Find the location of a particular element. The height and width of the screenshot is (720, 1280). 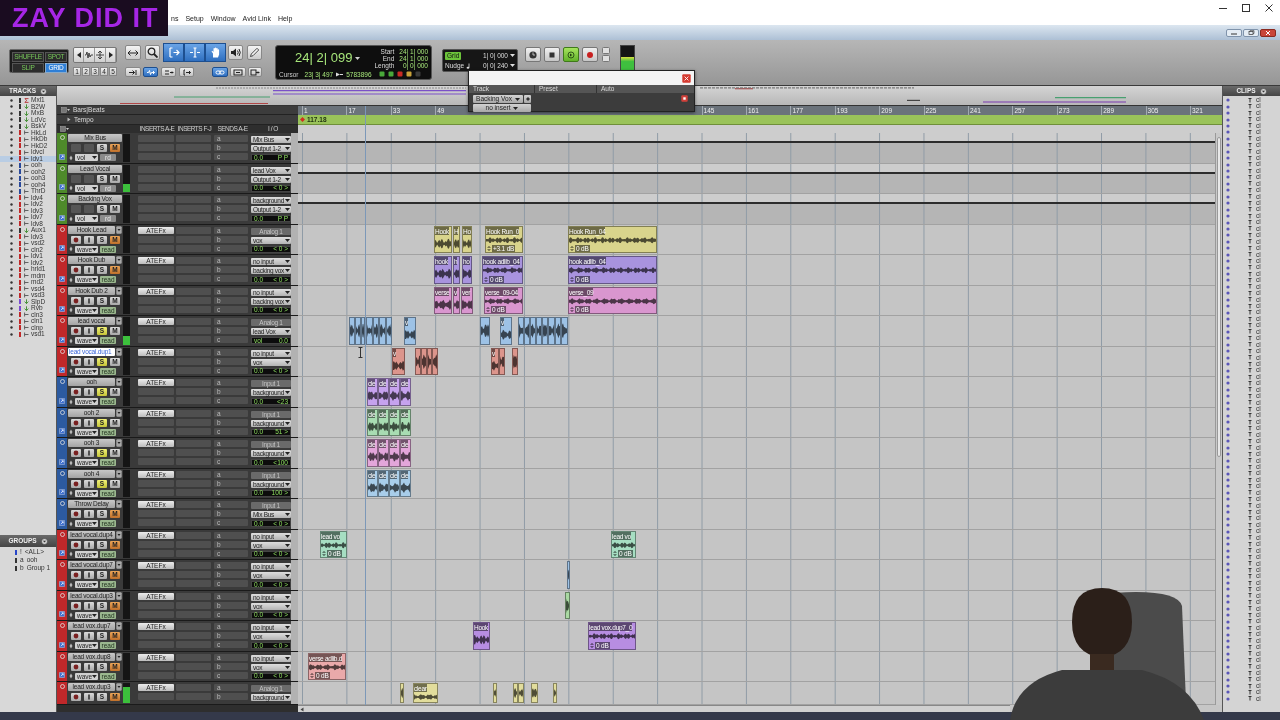

square-toggle-icon is located at coordinates (684, 98).